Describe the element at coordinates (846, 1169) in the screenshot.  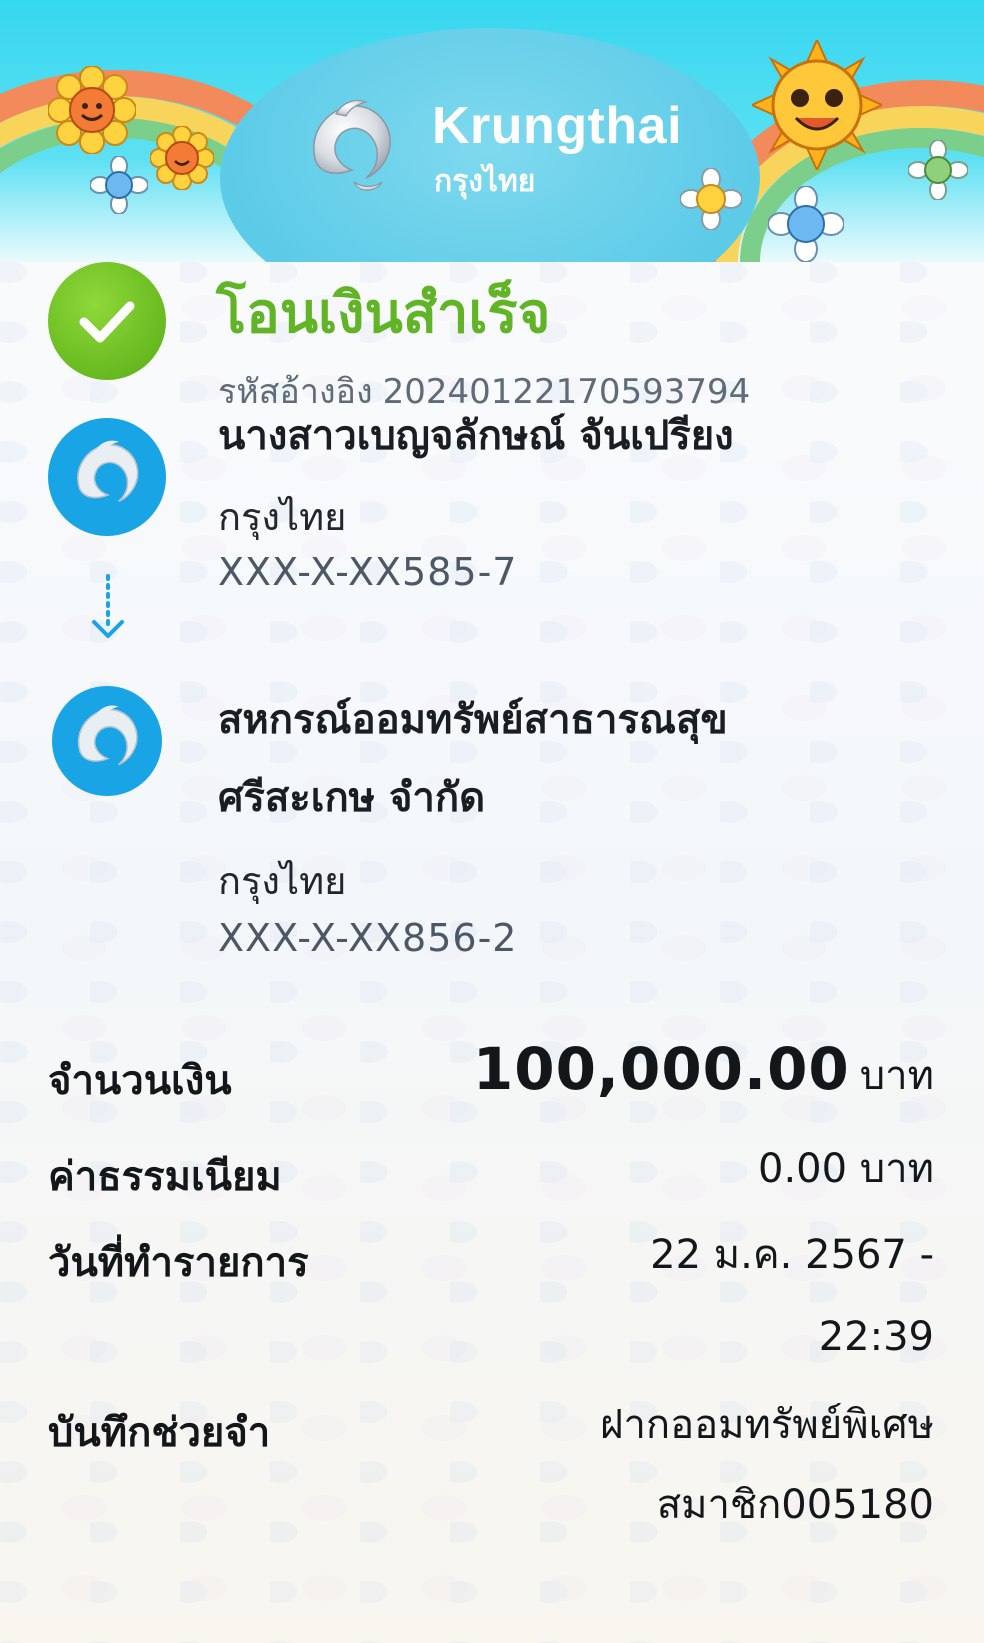
I see `fee-value: 0.00 บาท` at that location.